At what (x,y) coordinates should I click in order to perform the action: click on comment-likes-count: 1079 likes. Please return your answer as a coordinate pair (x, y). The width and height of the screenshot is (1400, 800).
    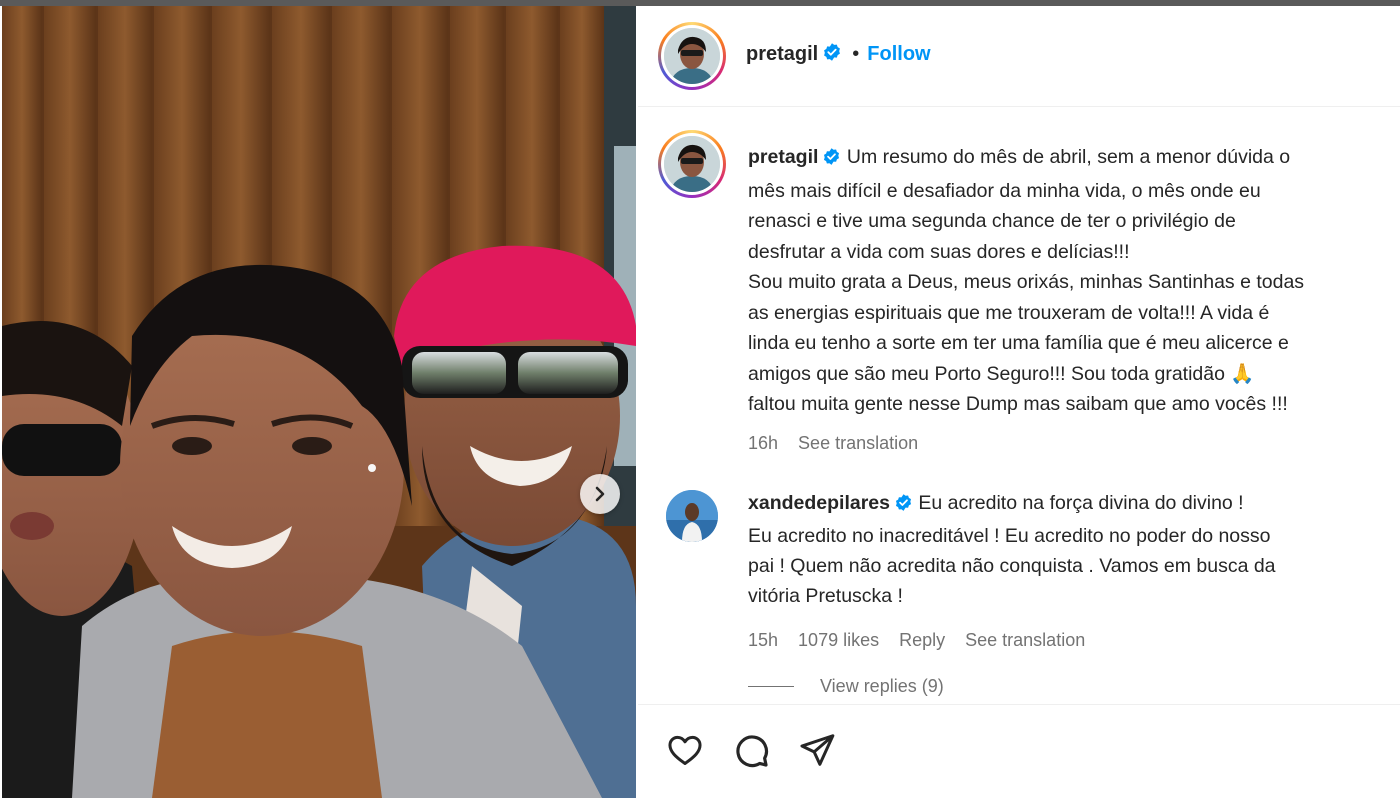
    Looking at the image, I should click on (838, 640).